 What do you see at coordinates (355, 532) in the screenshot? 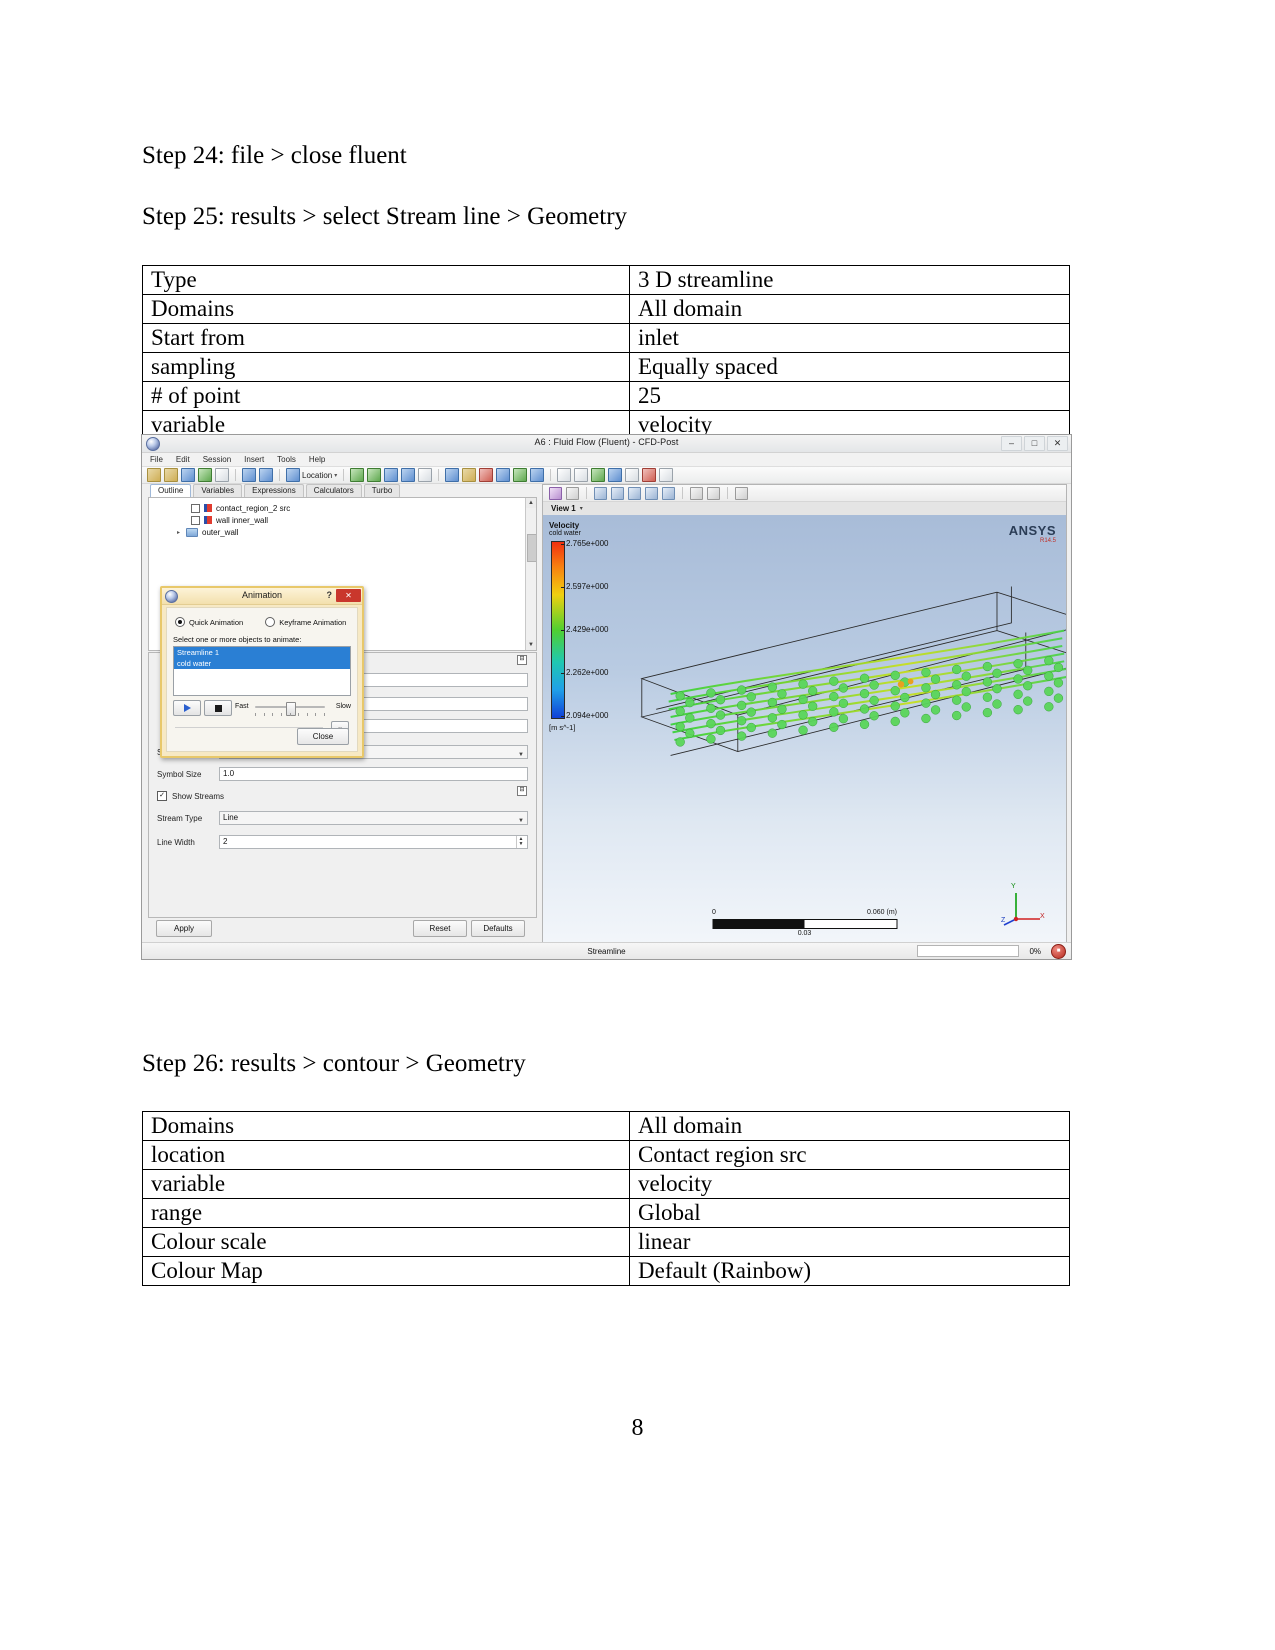
I see `tree-item: ▸ outer_wall` at bounding box center [355, 532].